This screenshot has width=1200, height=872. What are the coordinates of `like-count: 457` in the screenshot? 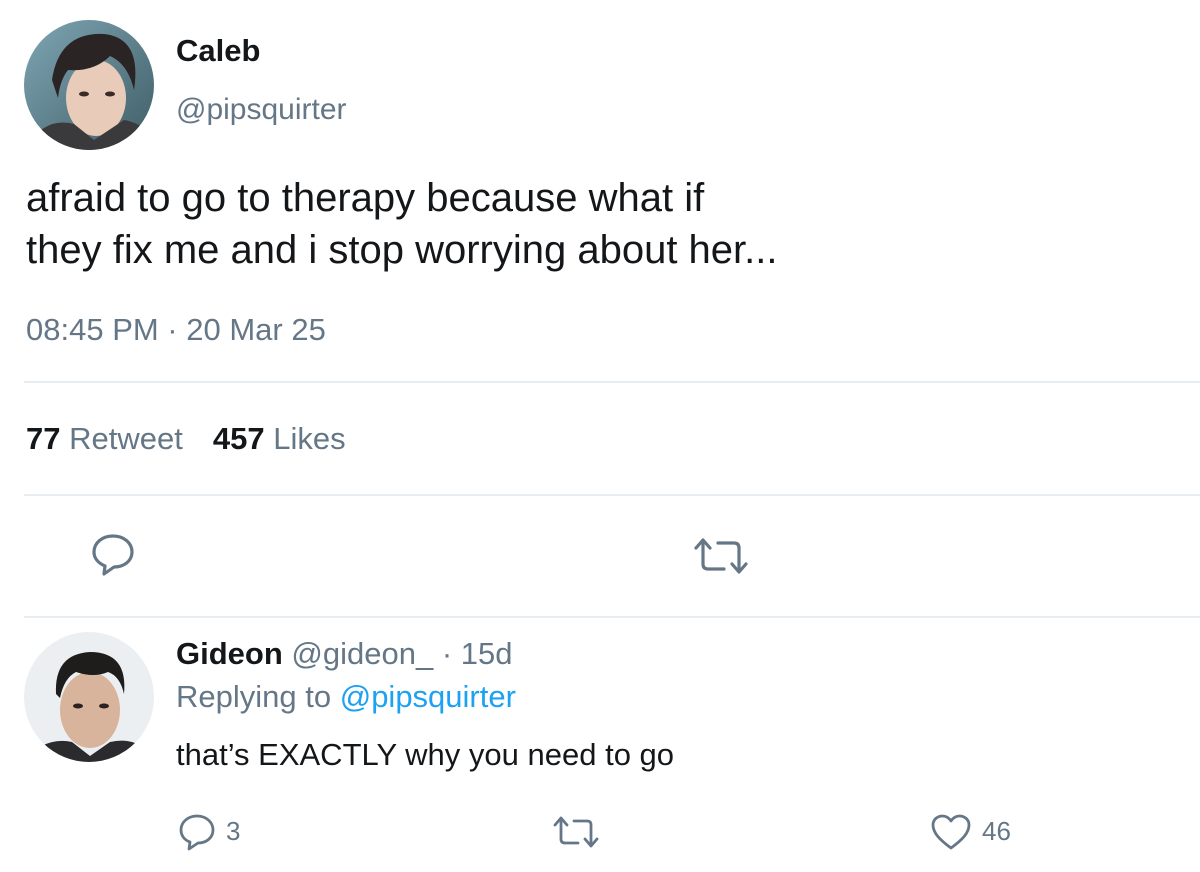 It's located at (239, 438).